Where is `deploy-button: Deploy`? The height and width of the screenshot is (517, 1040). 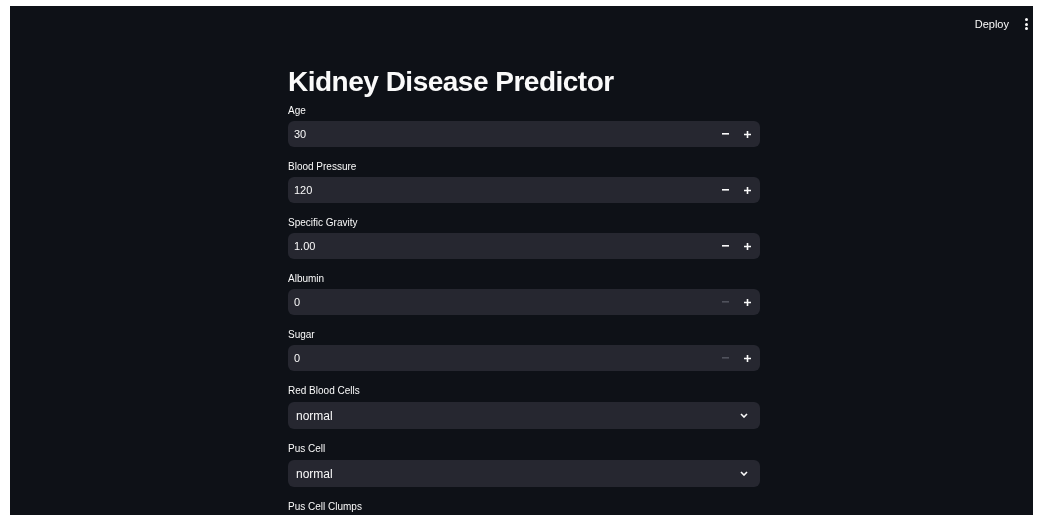
deploy-button: Deploy is located at coordinates (991, 24).